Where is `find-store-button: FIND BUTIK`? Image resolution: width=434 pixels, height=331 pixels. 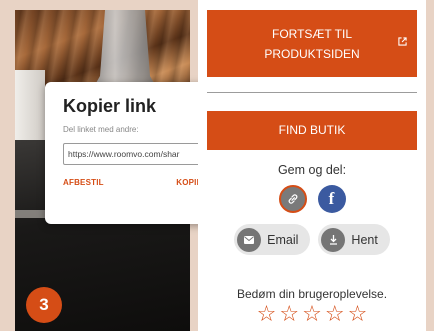
find-store-button: FIND BUTIK is located at coordinates (312, 130).